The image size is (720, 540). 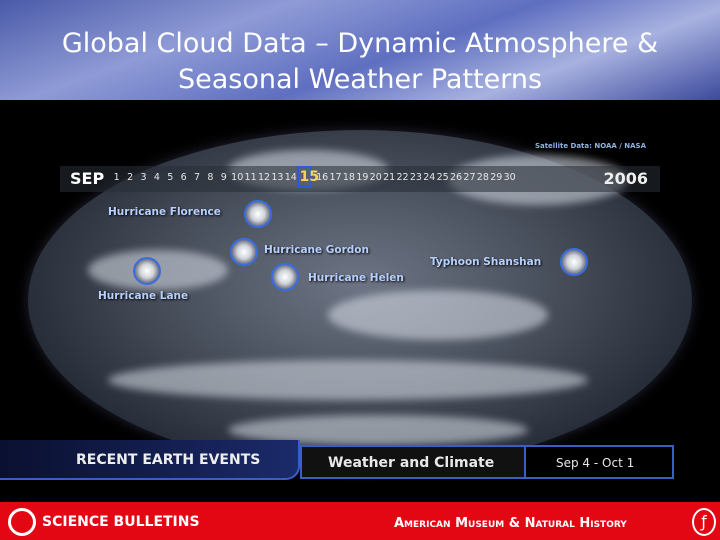 I want to click on recent-earth-events-bar: RECENT EARTH EVENTS, so click(x=150, y=460).